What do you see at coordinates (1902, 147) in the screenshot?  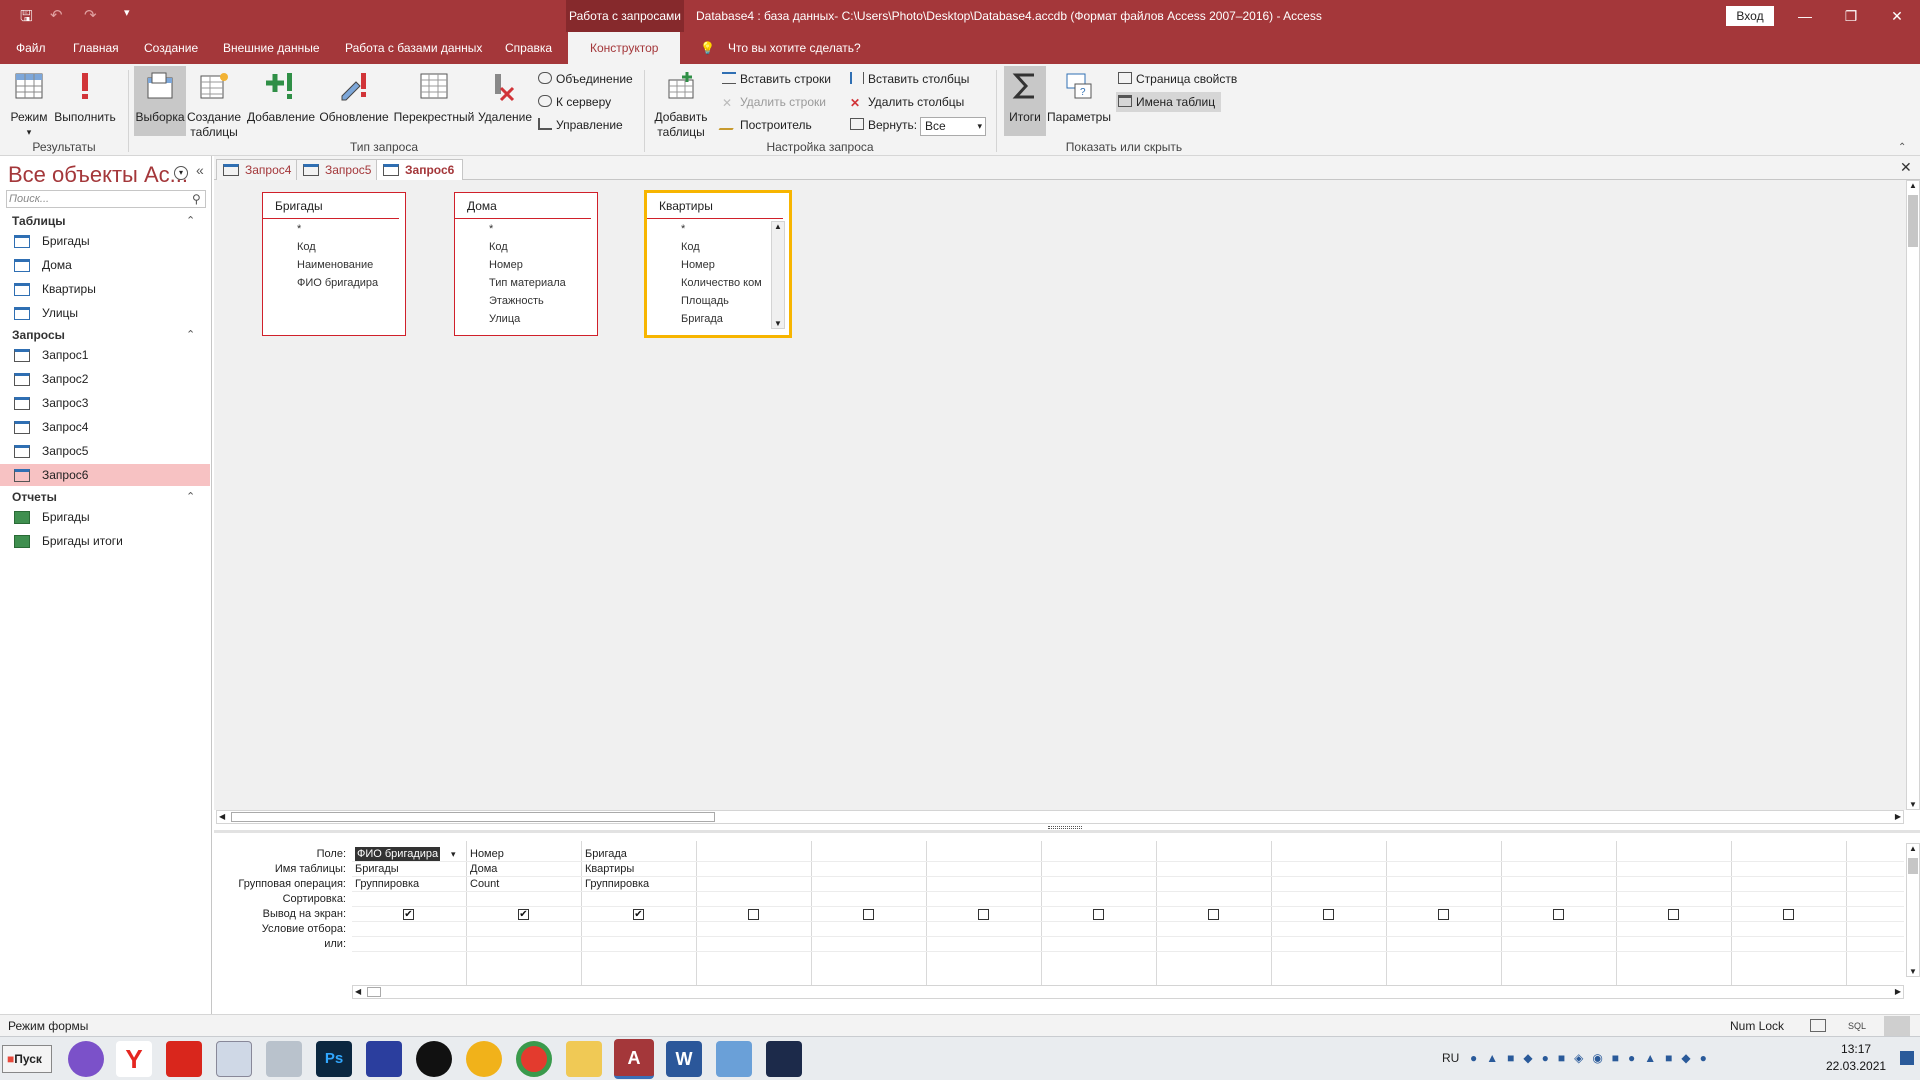 I see `collapse-ribbon-icon: ⌃` at bounding box center [1902, 147].